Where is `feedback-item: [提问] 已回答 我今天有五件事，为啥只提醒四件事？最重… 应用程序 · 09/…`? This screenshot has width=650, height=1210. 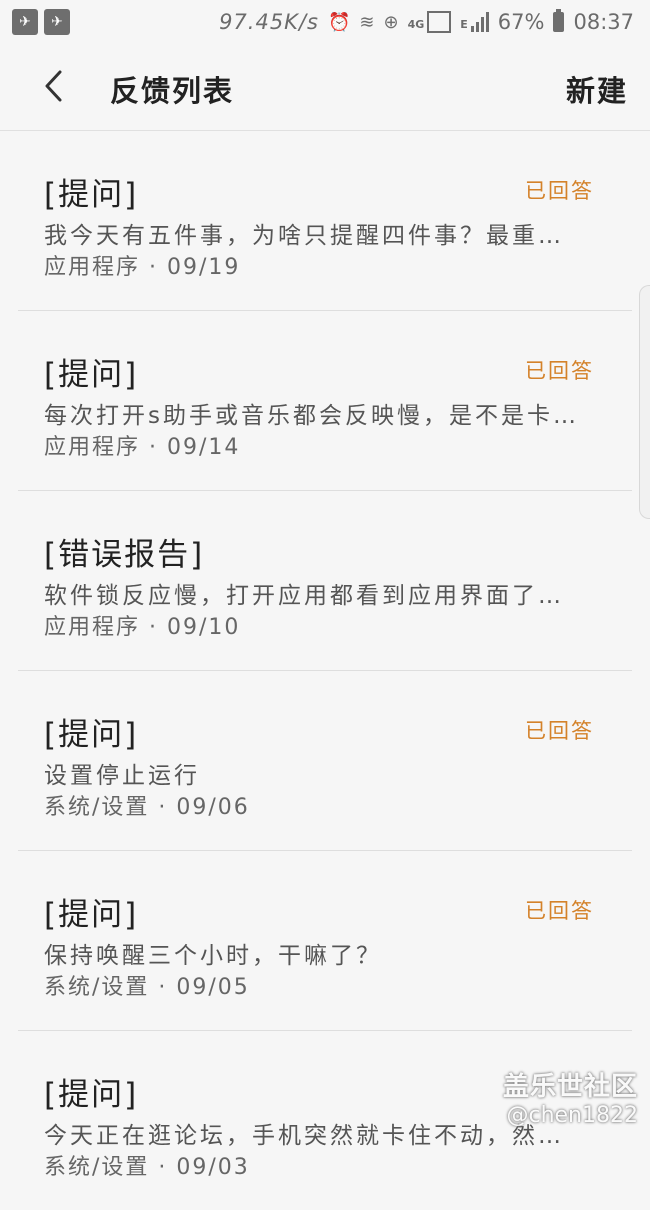
feedback-item: [提问] 已回答 我今天有五件事，为啥只提醒四件事？最重… 应用程序 · 09/… is located at coordinates (325, 221).